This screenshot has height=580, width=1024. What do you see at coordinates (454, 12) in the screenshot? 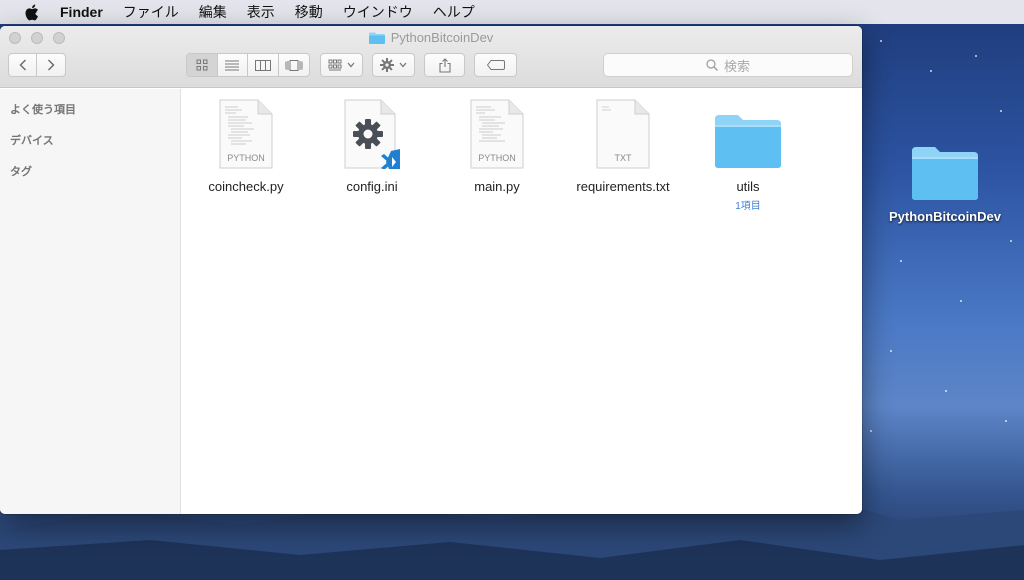
I see `menu-help: ヘルプ` at bounding box center [454, 12].